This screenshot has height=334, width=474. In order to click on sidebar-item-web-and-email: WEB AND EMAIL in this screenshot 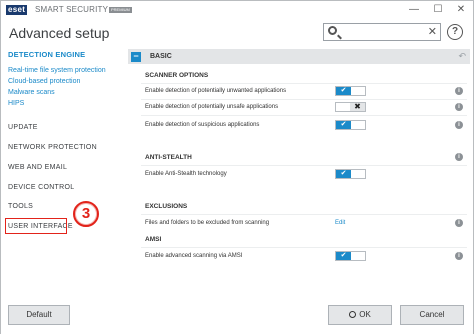, I will do `click(37, 167)`.